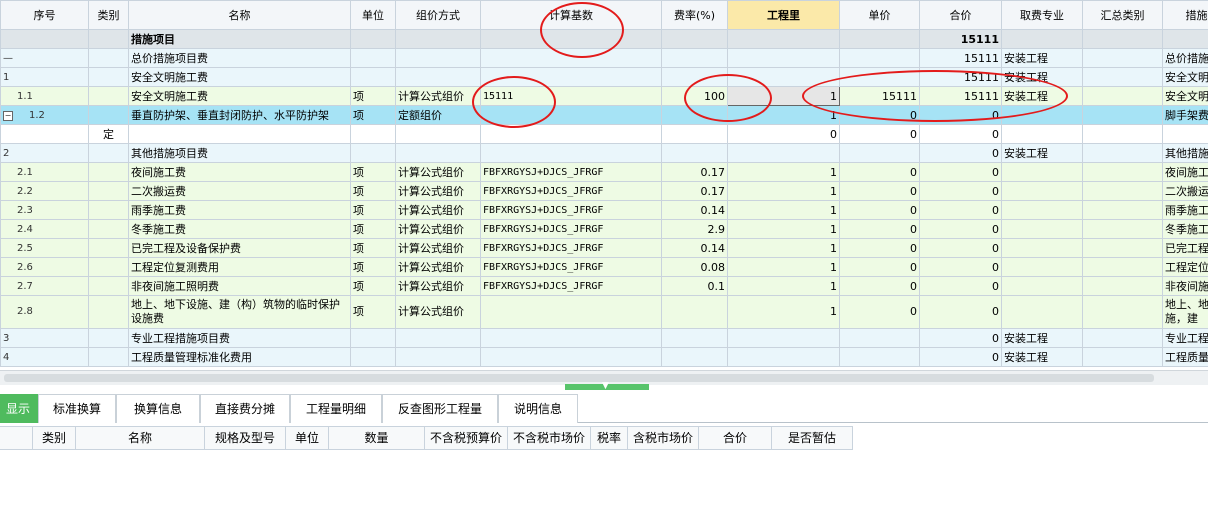  I want to click on row-seq-cell: 2.2, so click(44, 191).